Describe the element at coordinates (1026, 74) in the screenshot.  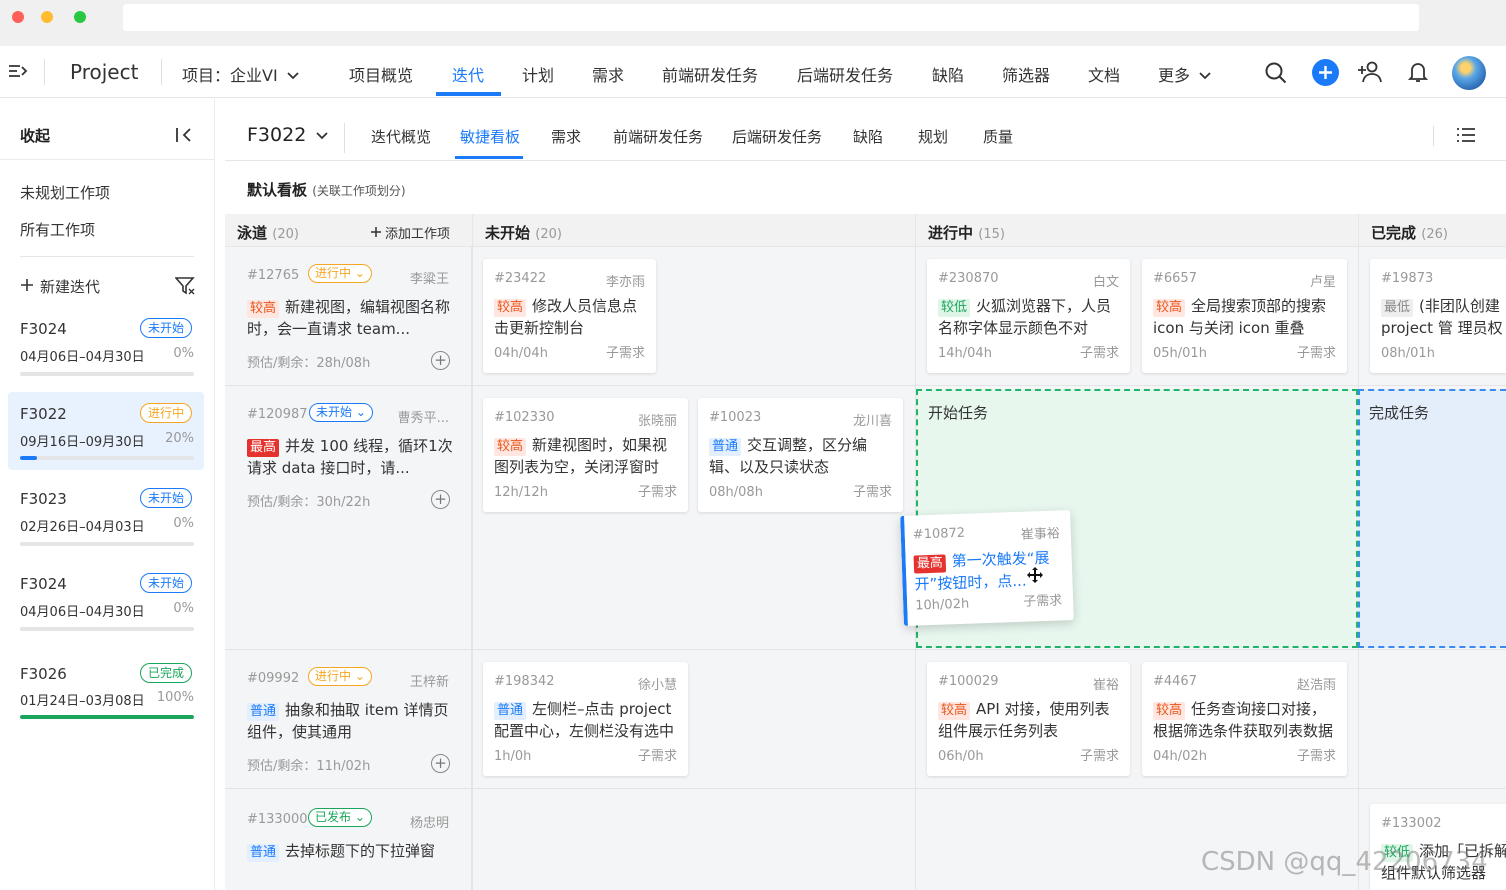
I see `nav-filters: 筛选器` at that location.